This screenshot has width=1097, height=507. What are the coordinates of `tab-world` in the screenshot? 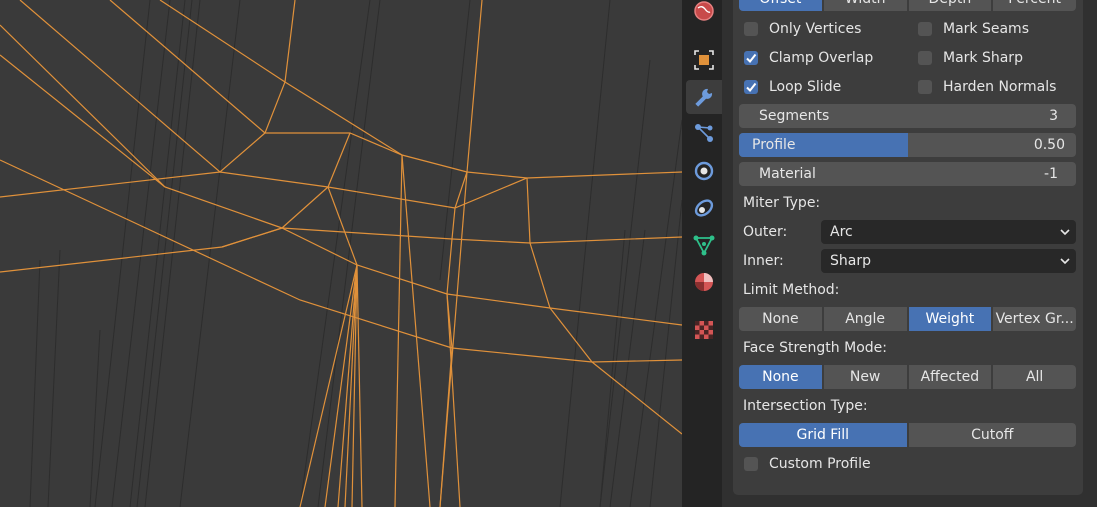 It's located at (704, 14).